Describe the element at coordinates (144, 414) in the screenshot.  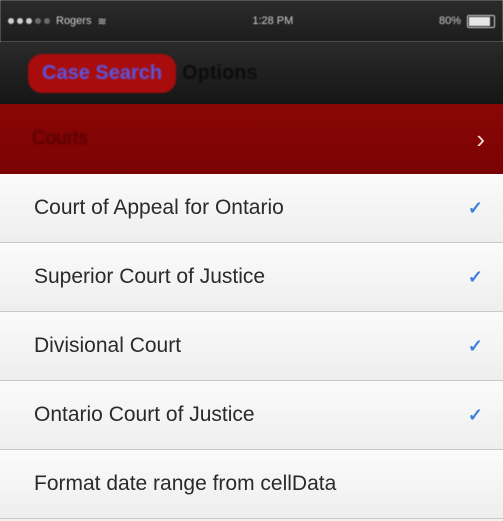
I see `list-item-label: Ontario Court of Justice` at that location.